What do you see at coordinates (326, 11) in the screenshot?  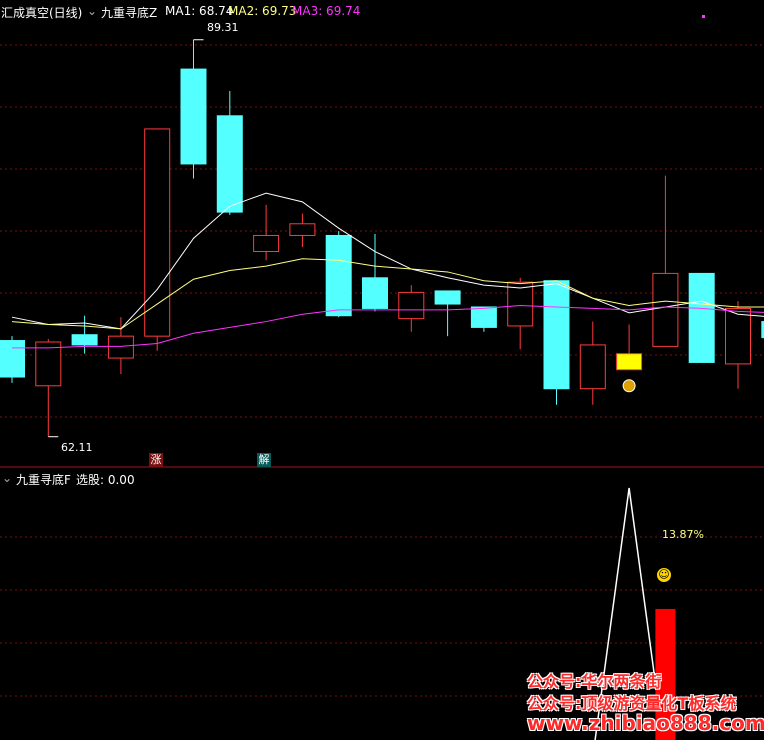 I see `ma3-readout: MA3: 69.74` at bounding box center [326, 11].